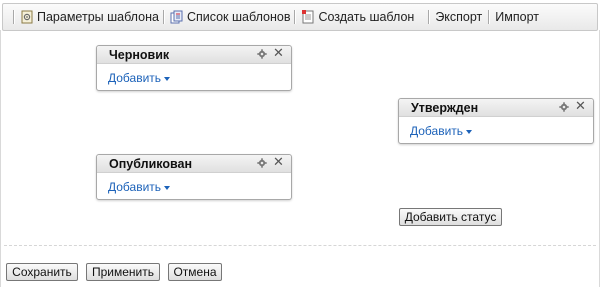  I want to click on import-label: Импорт, so click(517, 17).